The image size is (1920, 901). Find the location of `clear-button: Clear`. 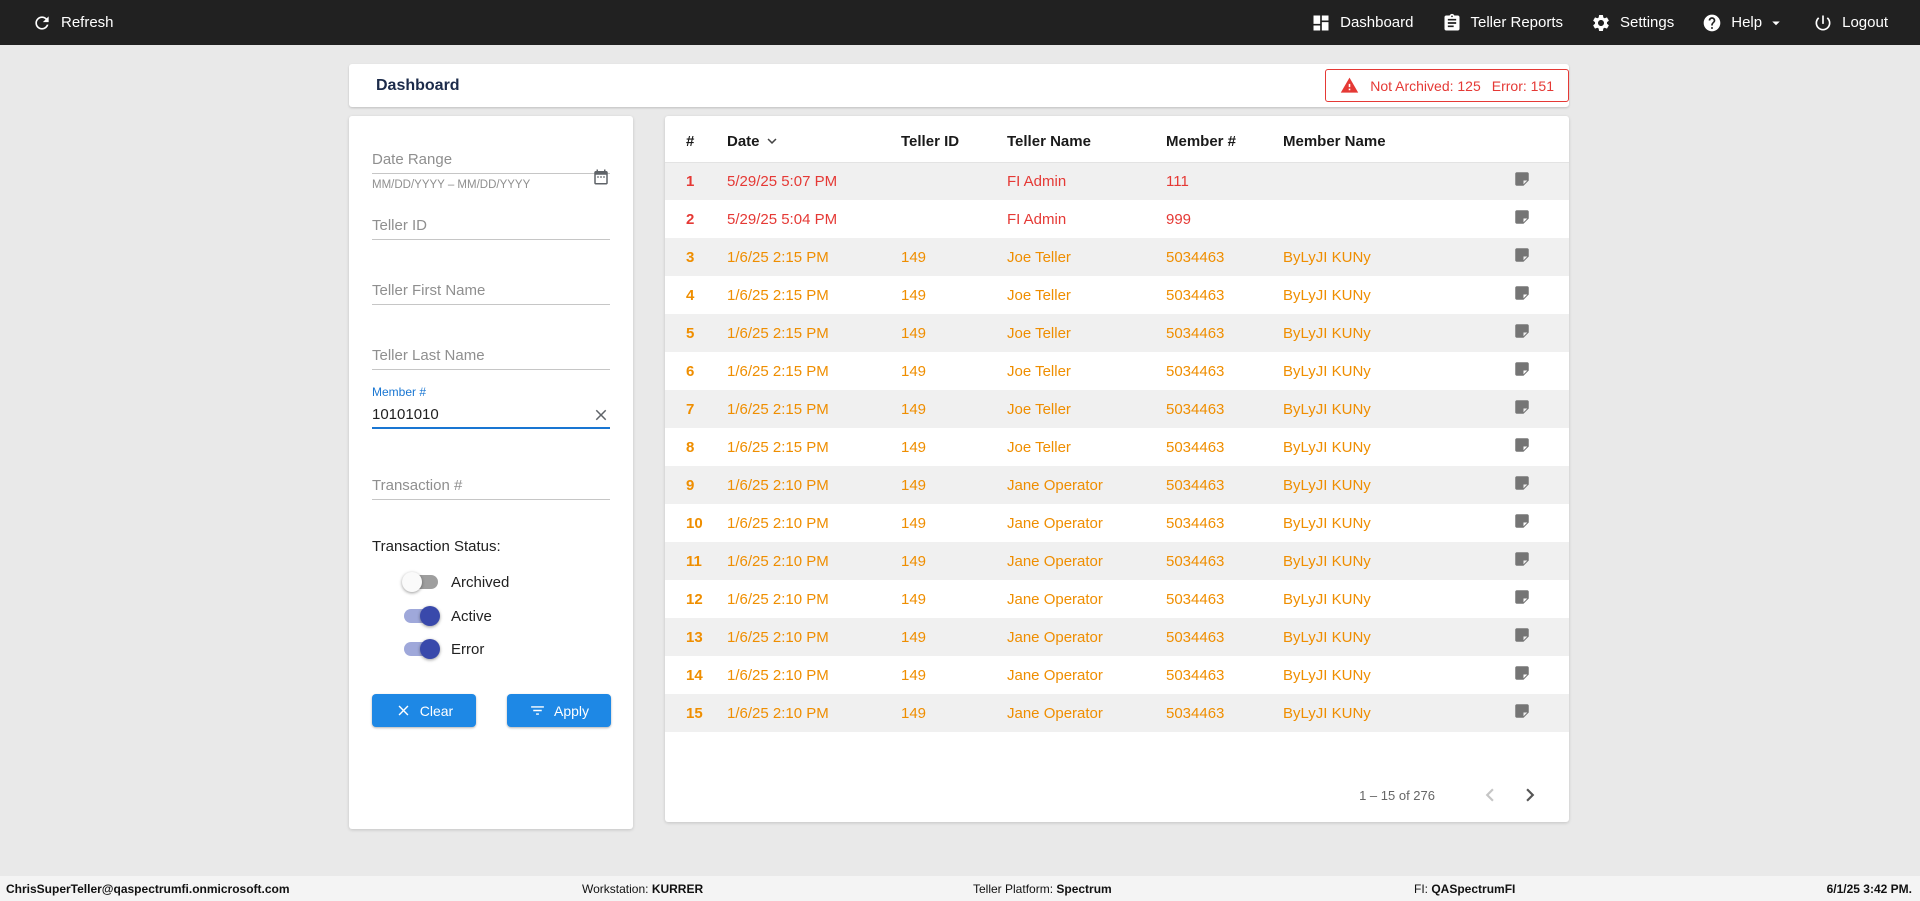

clear-button: Clear is located at coordinates (424, 710).